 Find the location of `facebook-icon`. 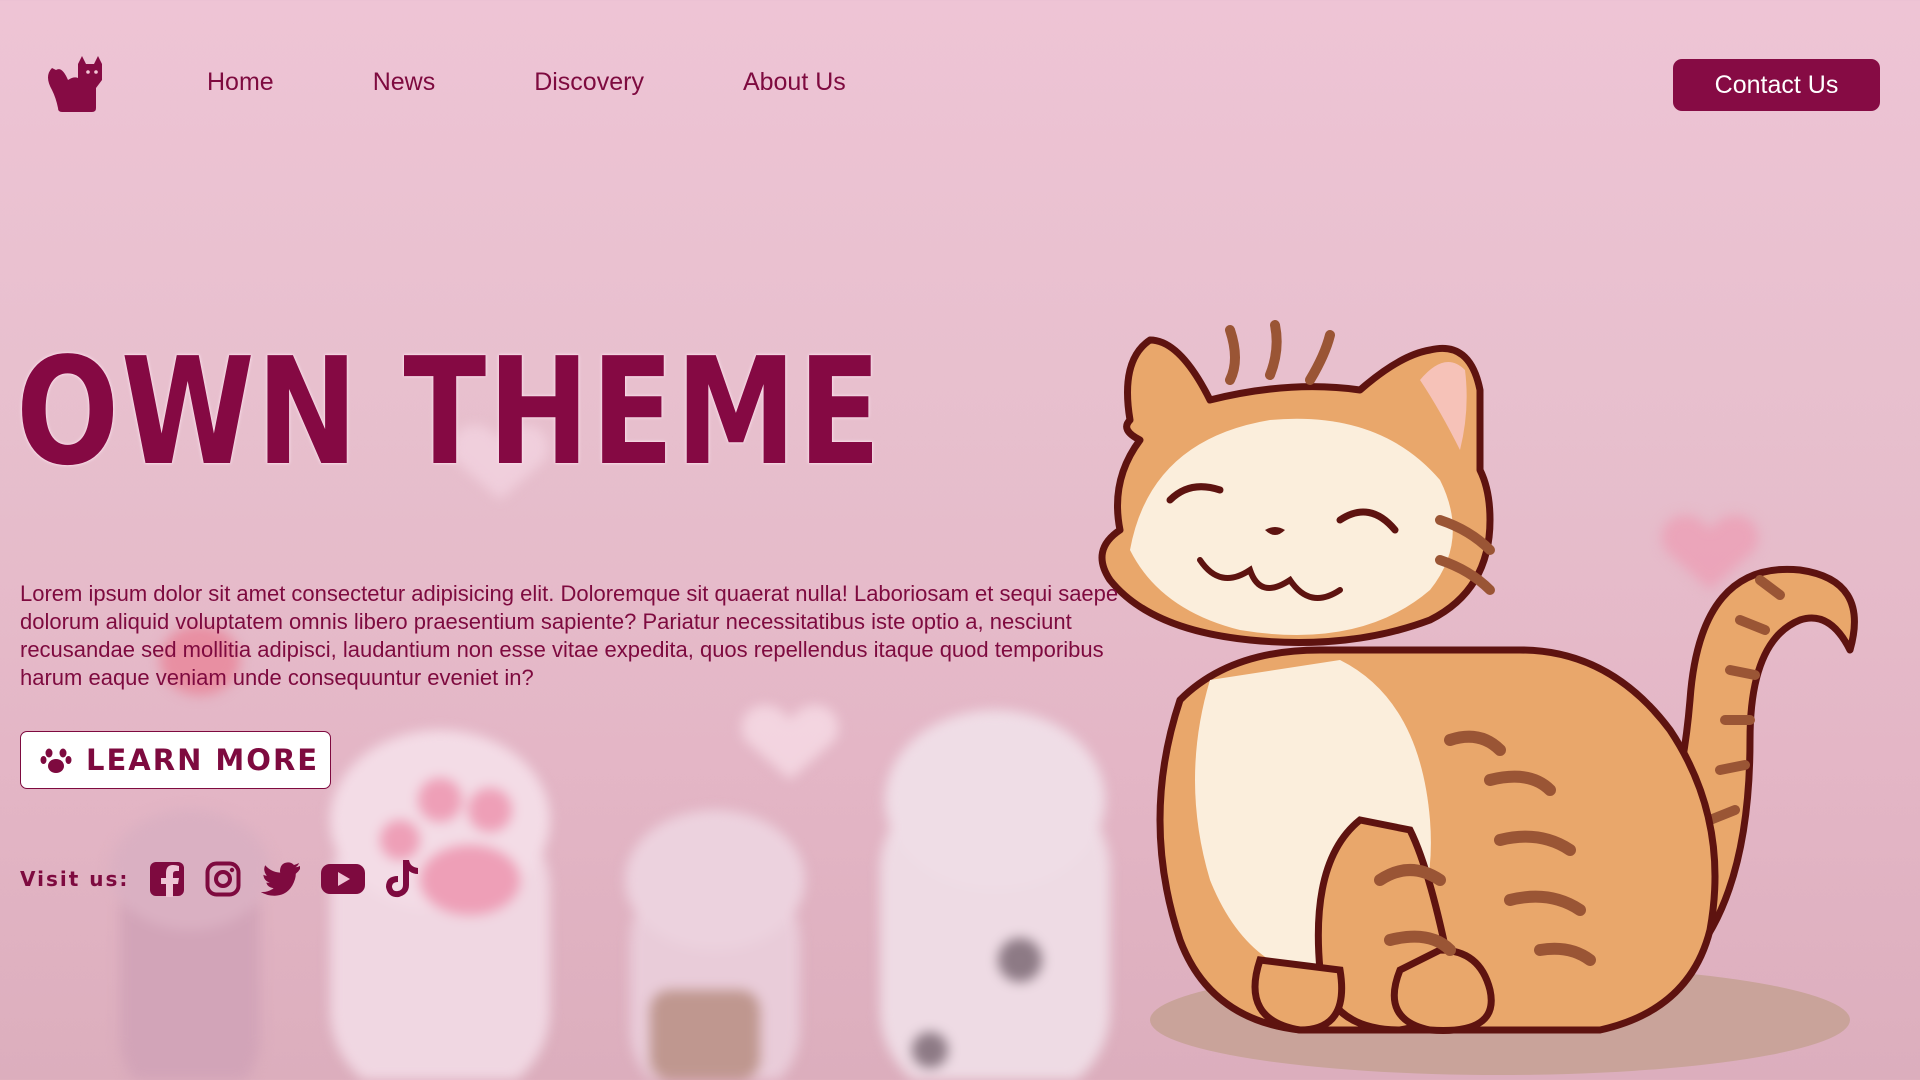

facebook-icon is located at coordinates (167, 879).